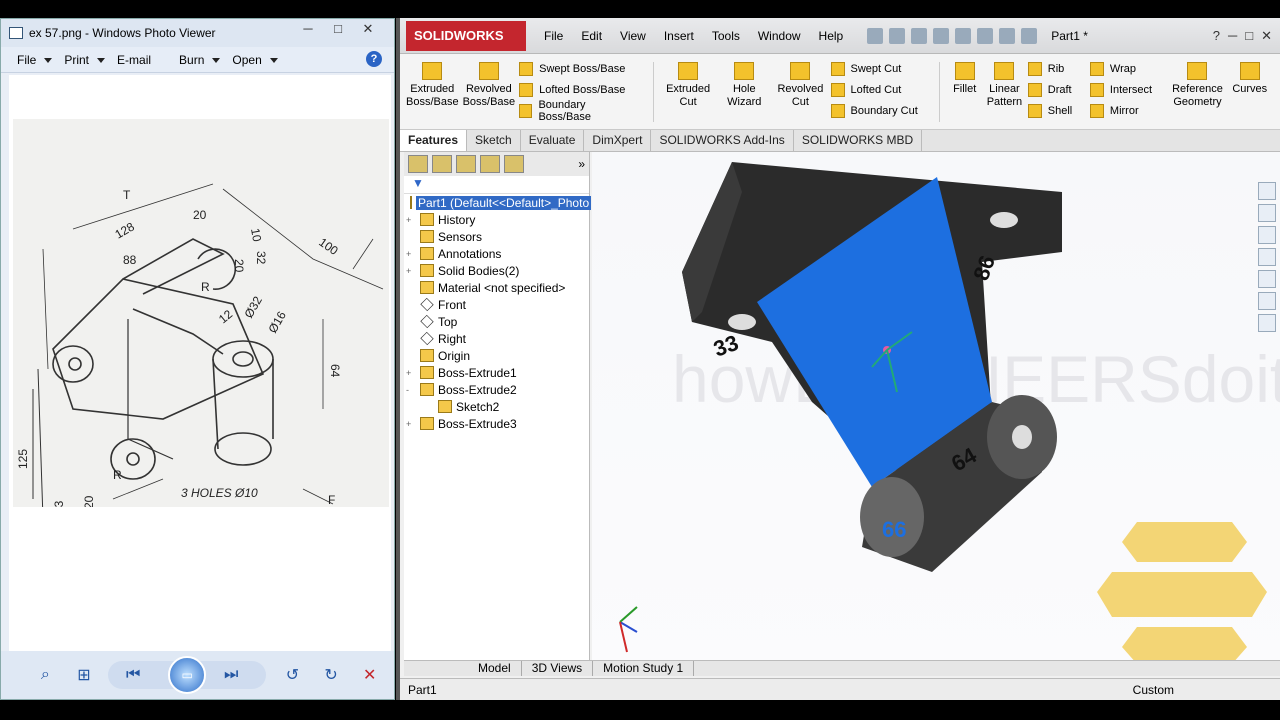 The height and width of the screenshot is (720, 1280). What do you see at coordinates (726, 36) in the screenshot?
I see `menu-tools: Tools` at bounding box center [726, 36].